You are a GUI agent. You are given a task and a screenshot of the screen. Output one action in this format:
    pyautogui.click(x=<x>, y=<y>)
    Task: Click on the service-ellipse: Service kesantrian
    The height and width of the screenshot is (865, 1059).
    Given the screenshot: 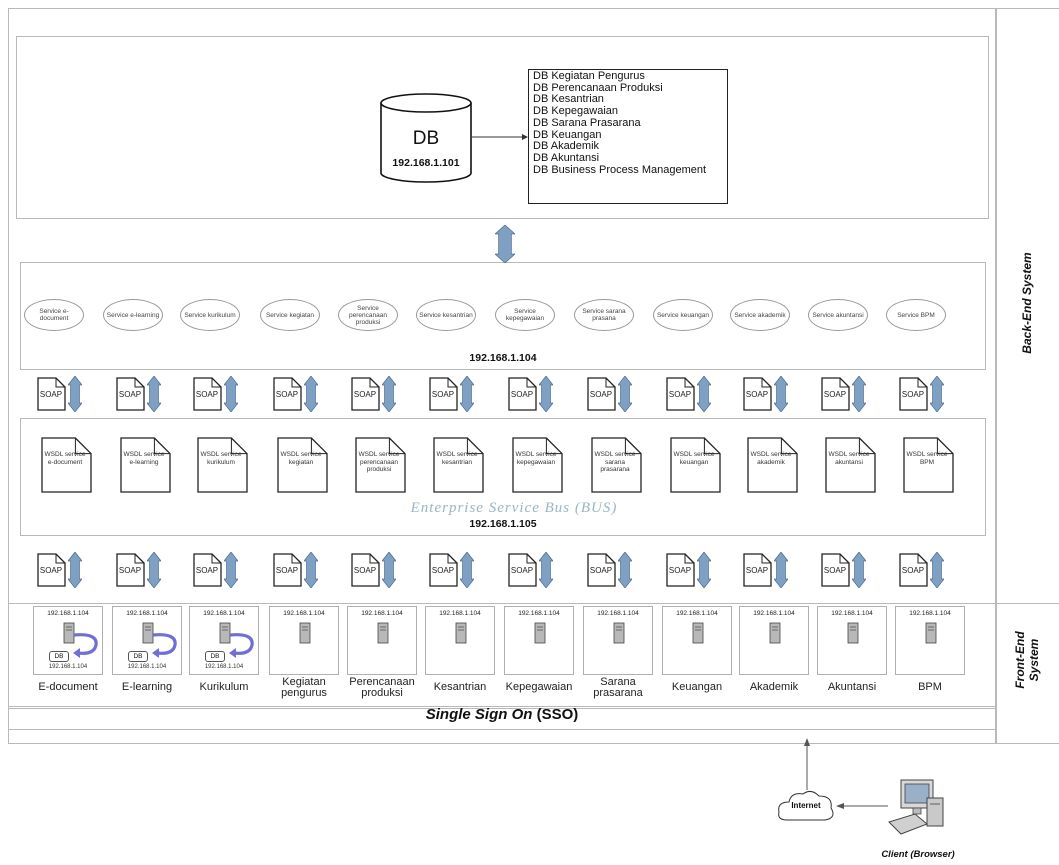 What is the action you would take?
    pyautogui.click(x=446, y=315)
    